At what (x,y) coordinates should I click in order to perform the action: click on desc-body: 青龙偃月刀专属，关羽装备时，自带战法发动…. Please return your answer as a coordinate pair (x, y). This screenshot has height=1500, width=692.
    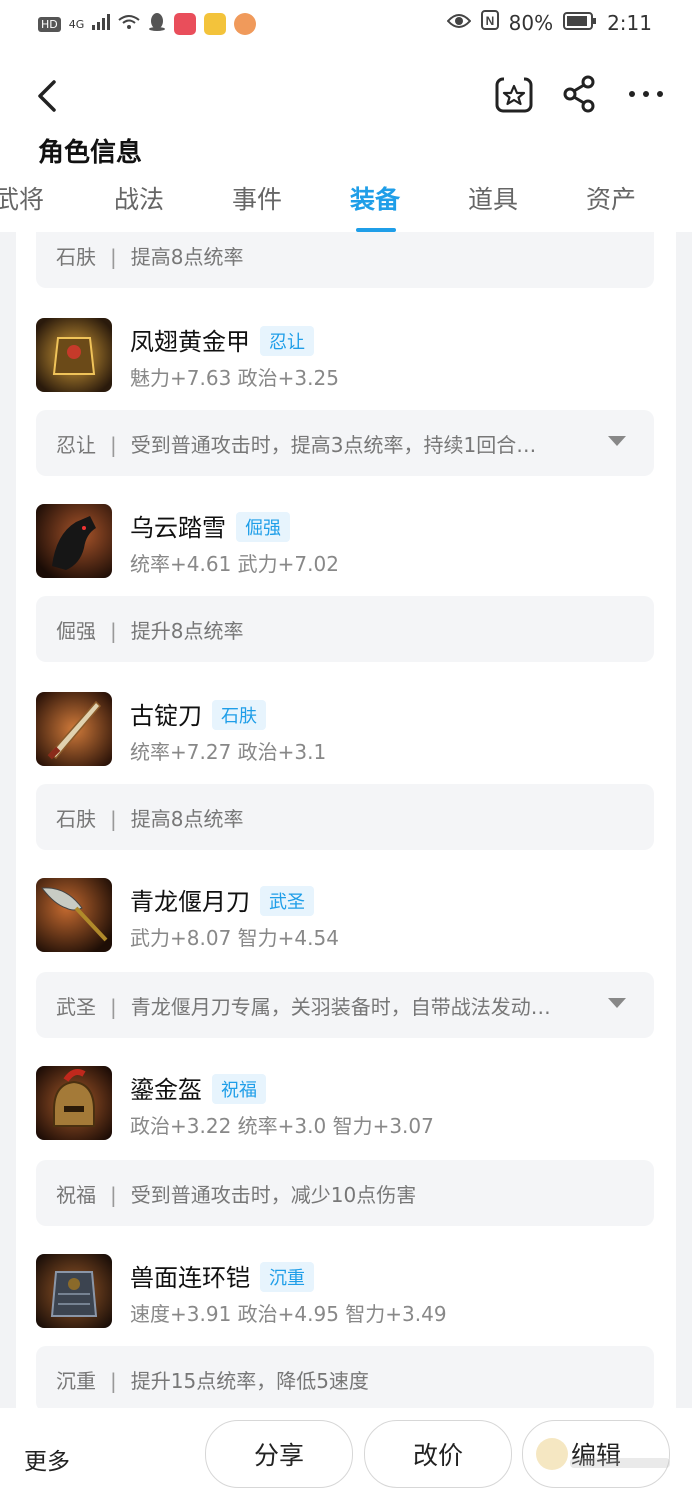
    Looking at the image, I should click on (340, 1007).